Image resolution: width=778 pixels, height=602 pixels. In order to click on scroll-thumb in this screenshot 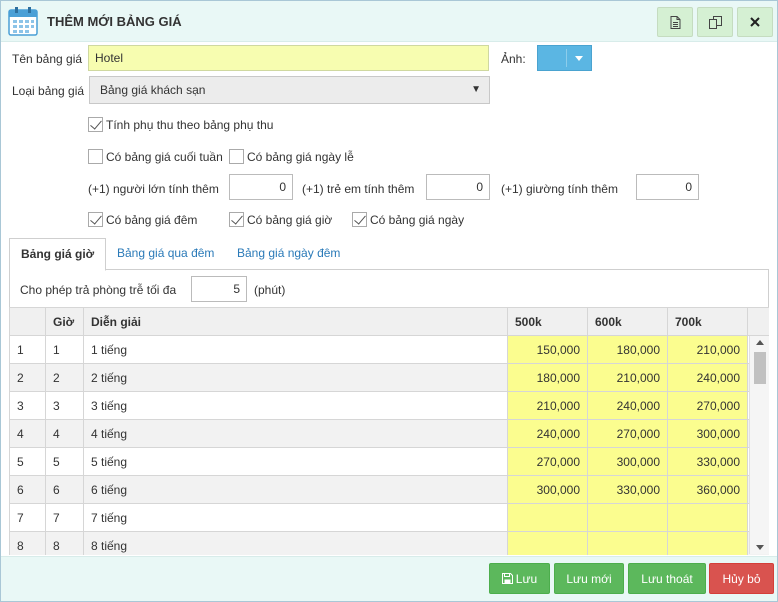, I will do `click(760, 368)`.